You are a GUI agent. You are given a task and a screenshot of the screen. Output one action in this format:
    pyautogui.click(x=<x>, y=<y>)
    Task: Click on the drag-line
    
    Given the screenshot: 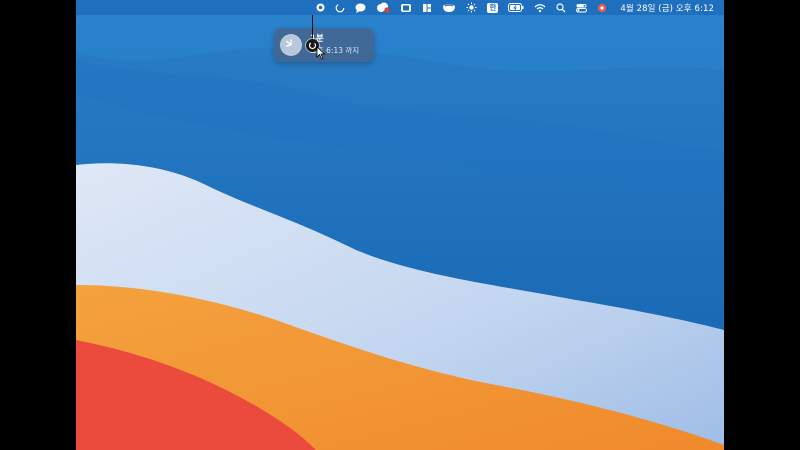 What is the action you would take?
    pyautogui.click(x=312, y=27)
    